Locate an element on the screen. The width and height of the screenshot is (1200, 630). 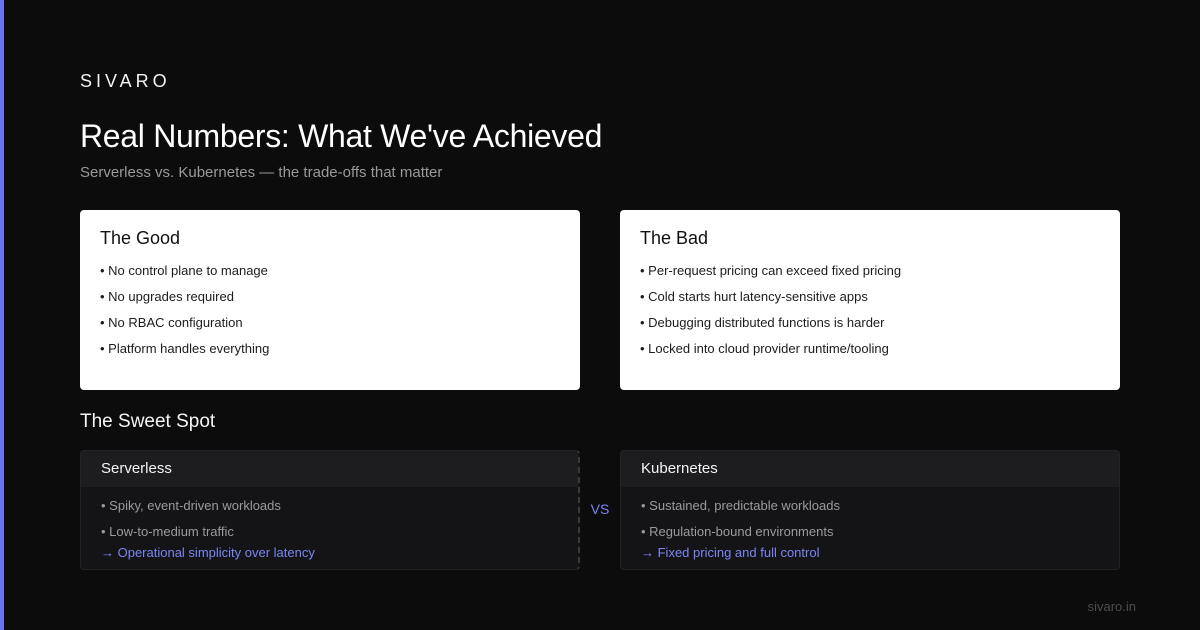
accent-bar is located at coordinates (2, 315).